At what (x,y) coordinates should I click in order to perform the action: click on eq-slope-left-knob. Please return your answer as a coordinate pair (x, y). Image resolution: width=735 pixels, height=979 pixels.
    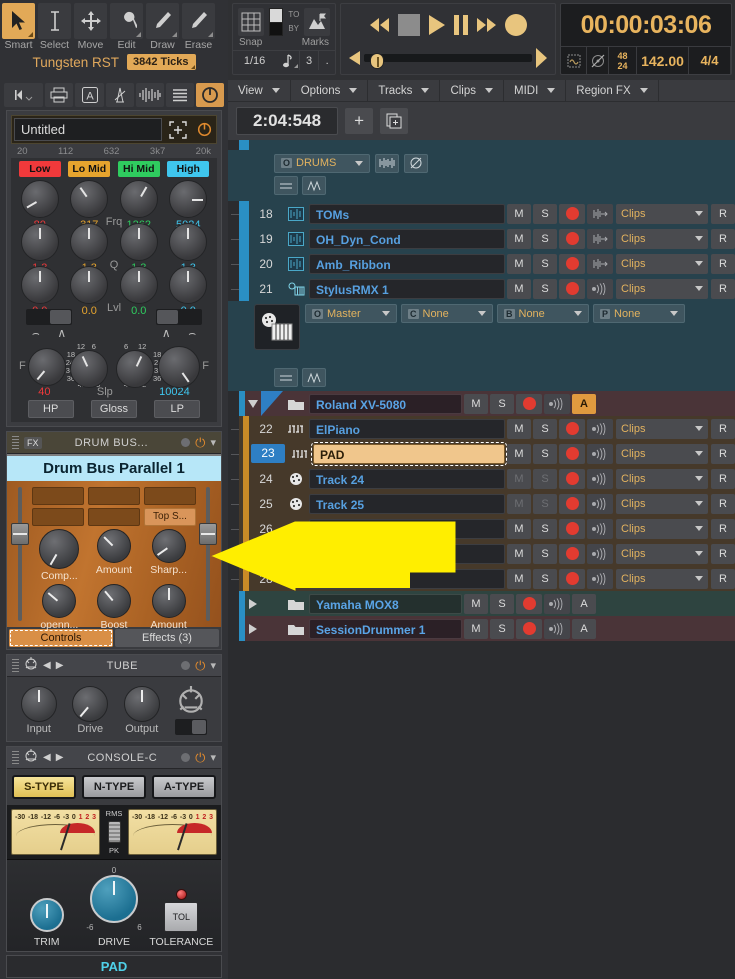
    Looking at the image, I should click on (88, 369).